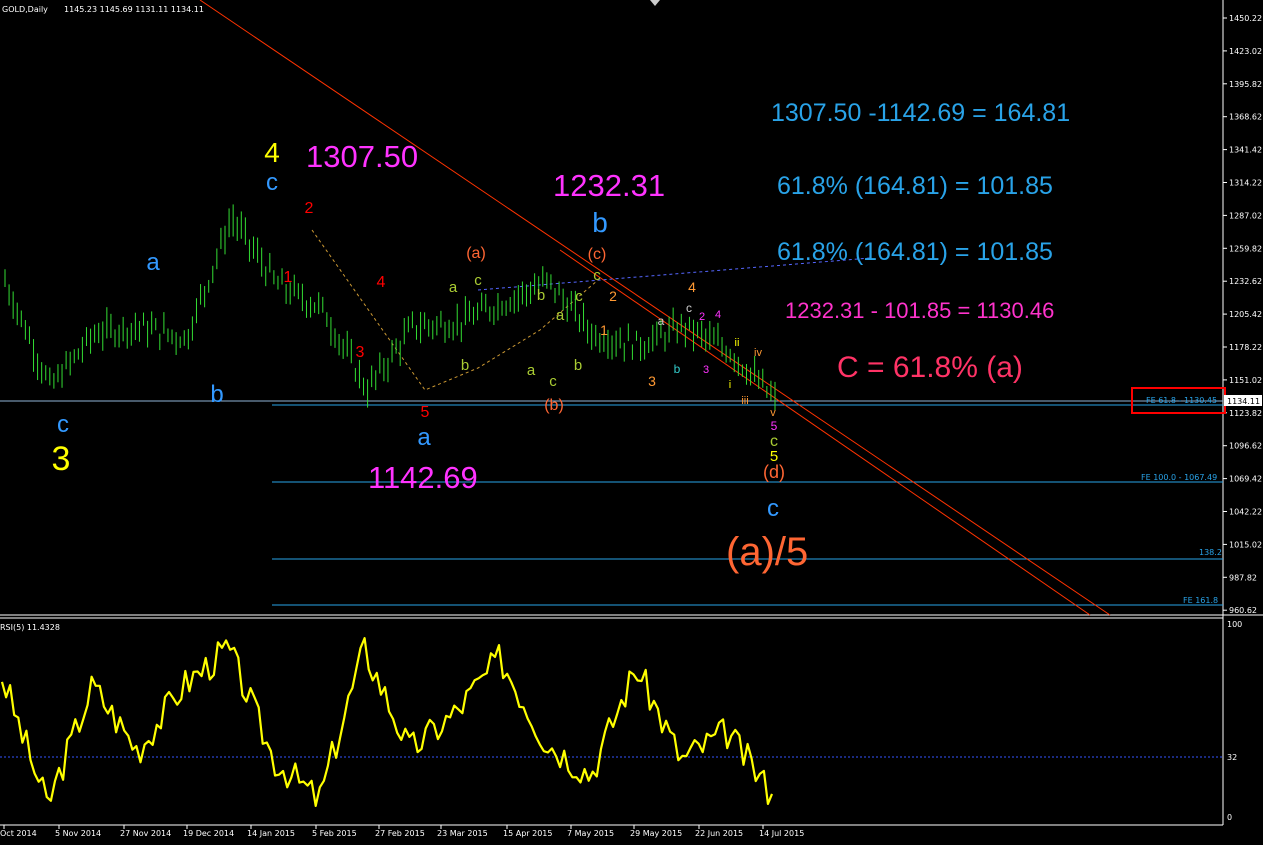 The height and width of the screenshot is (845, 1263). What do you see at coordinates (1245, 117) in the screenshot?
I see `price-tick-label: 1368.62` at bounding box center [1245, 117].